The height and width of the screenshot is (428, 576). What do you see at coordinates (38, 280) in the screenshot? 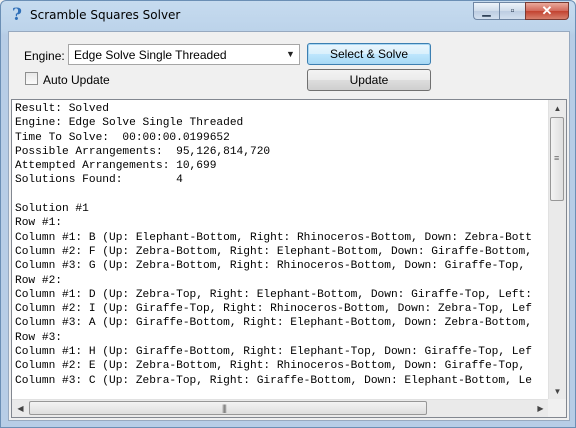
I see `results-line: Row #2:` at bounding box center [38, 280].